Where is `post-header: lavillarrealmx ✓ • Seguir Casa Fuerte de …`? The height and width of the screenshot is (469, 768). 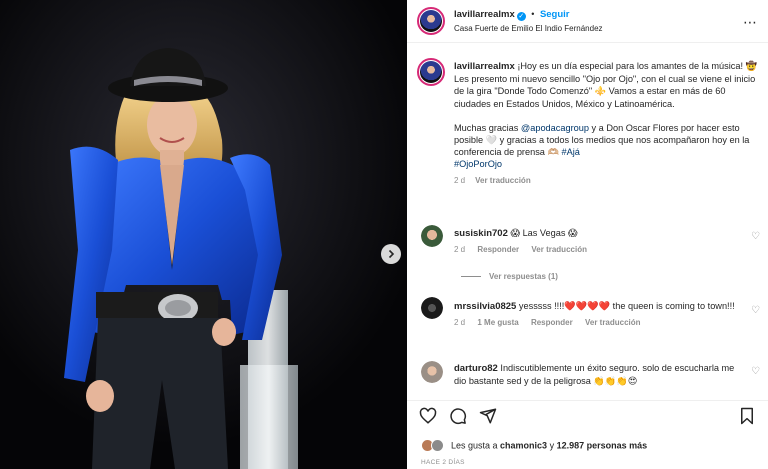
post-header: lavillarrealmx ✓ • Seguir Casa Fuerte de … is located at coordinates (587, 21).